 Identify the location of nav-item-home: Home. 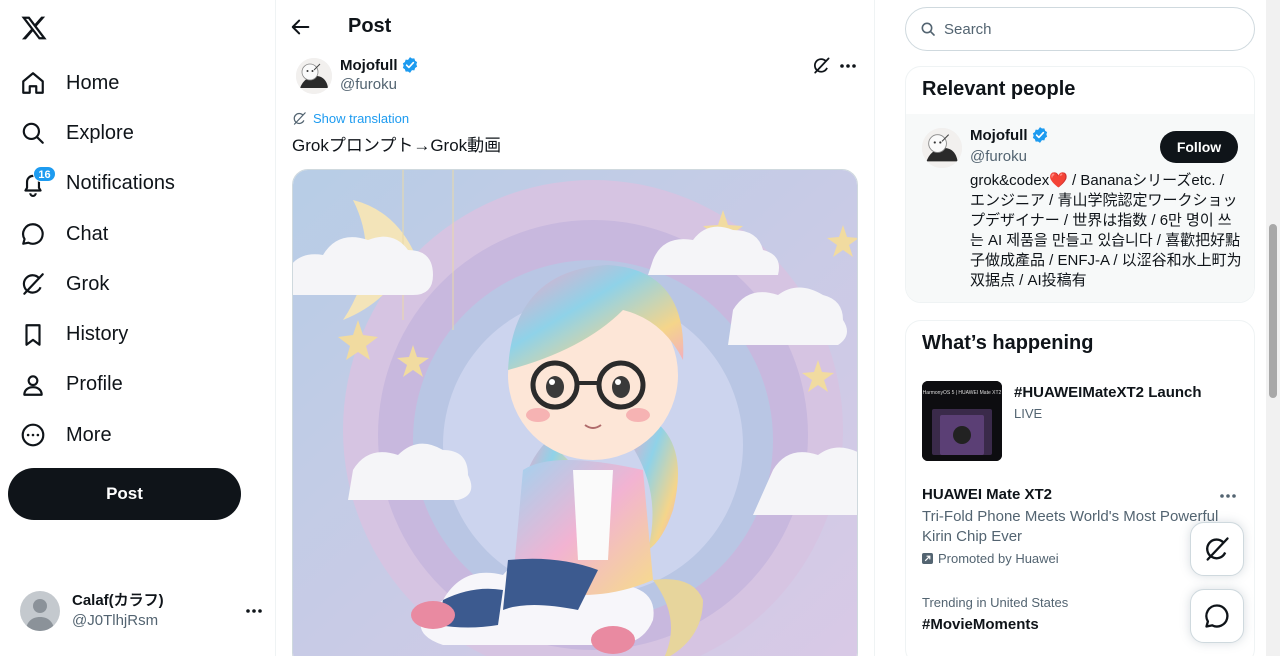
(97, 83).